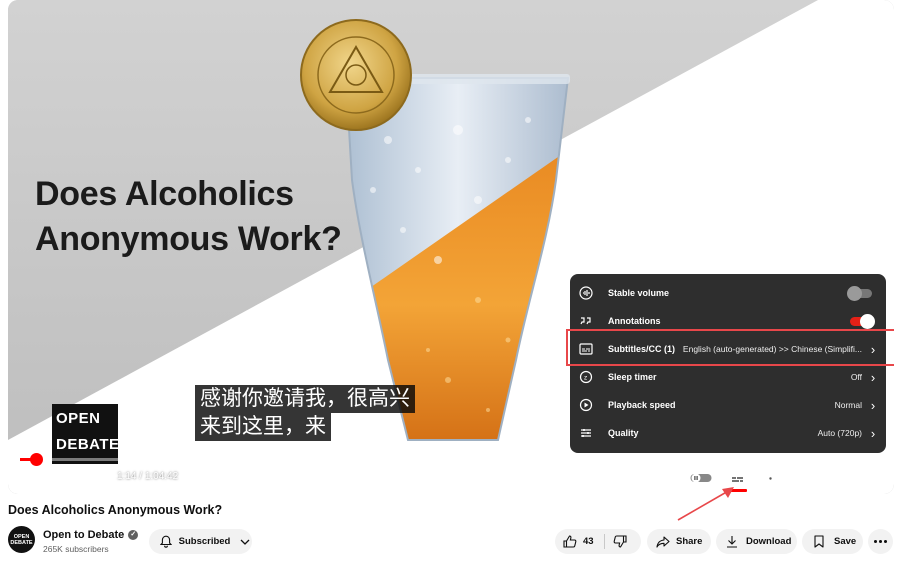 The height and width of the screenshot is (562, 900). I want to click on thumbs-down-icon, so click(620, 542).